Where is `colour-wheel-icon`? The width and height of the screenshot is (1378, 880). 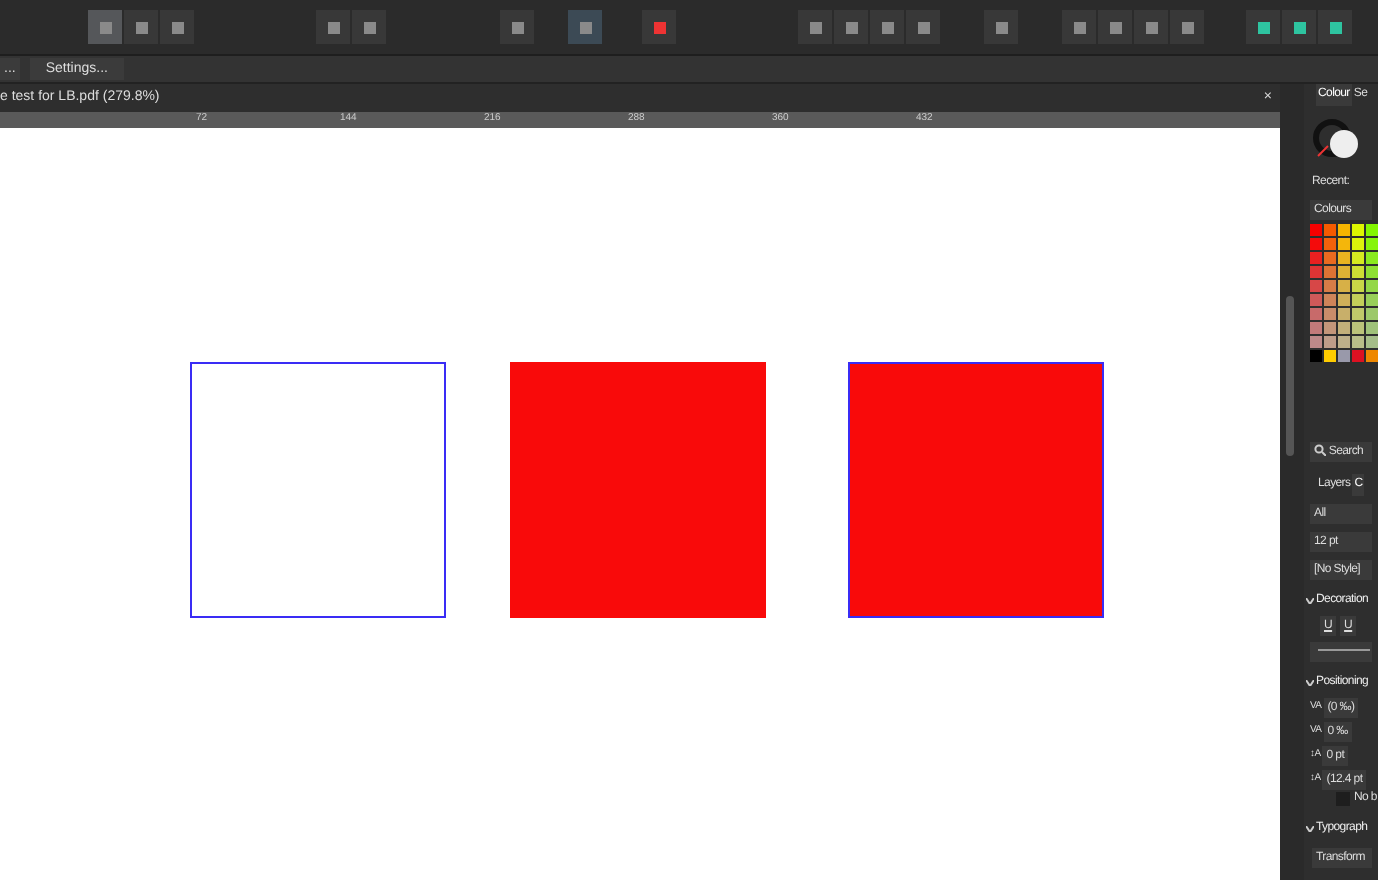 colour-wheel-icon is located at coordinates (1338, 140).